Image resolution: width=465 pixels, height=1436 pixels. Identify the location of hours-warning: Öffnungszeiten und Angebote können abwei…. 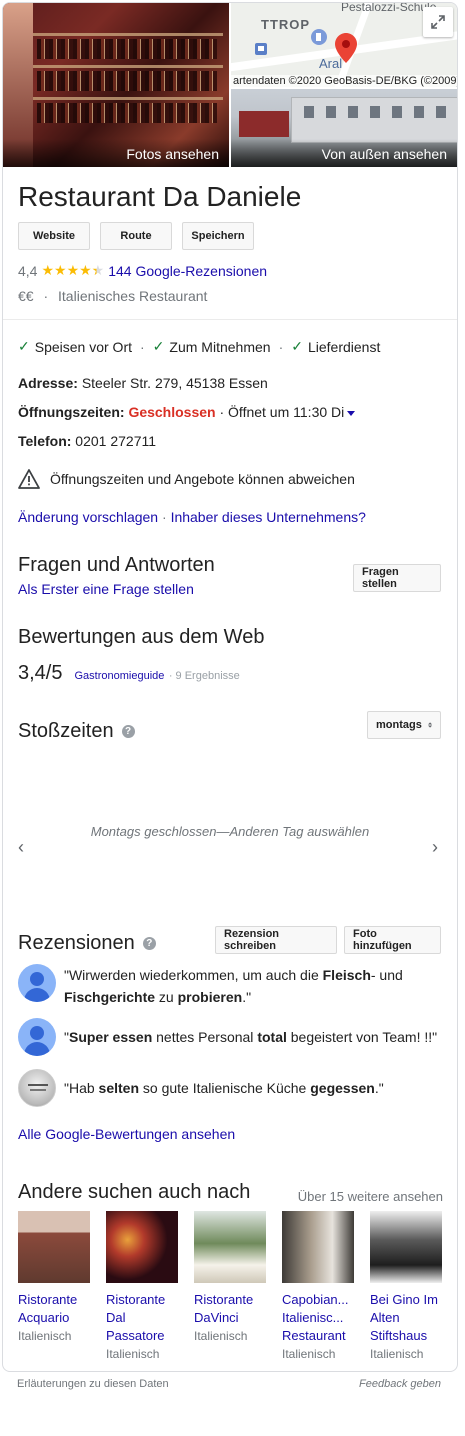
(186, 479).